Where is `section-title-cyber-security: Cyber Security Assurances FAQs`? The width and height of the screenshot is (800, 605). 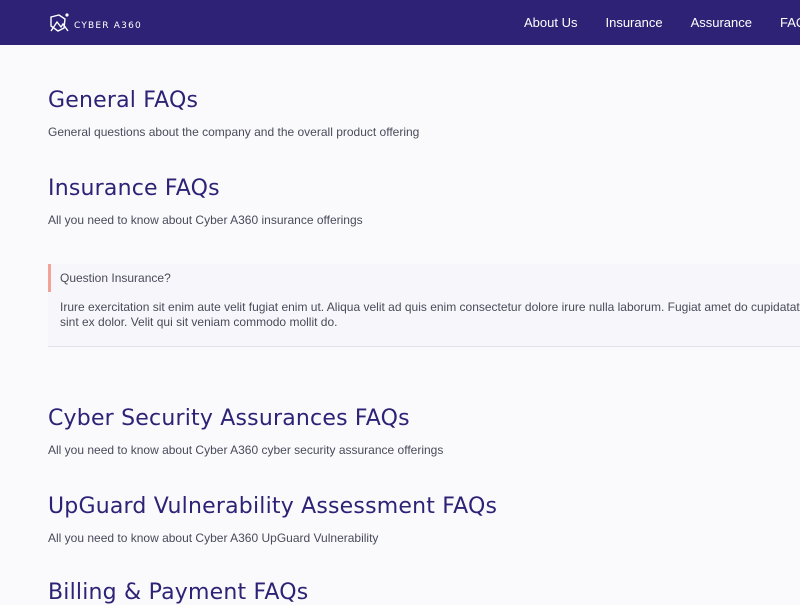
section-title-cyber-security: Cyber Security Assurances FAQs is located at coordinates (229, 418).